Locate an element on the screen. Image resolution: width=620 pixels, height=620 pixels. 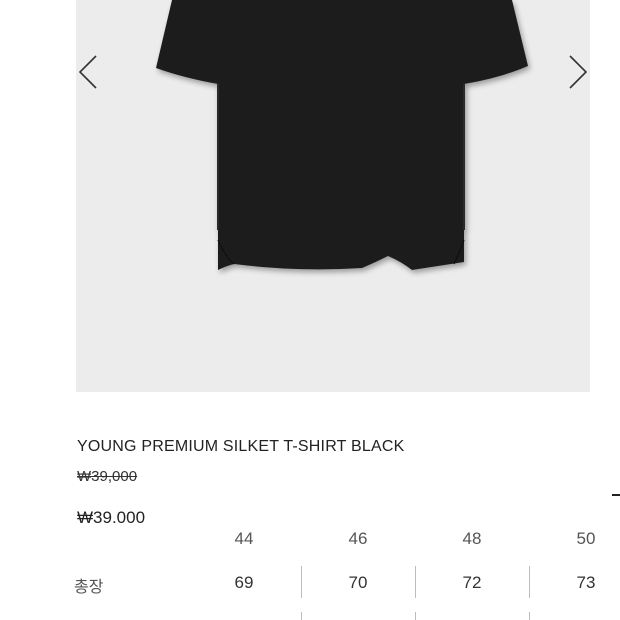
chevron-right-icon is located at coordinates (578, 72).